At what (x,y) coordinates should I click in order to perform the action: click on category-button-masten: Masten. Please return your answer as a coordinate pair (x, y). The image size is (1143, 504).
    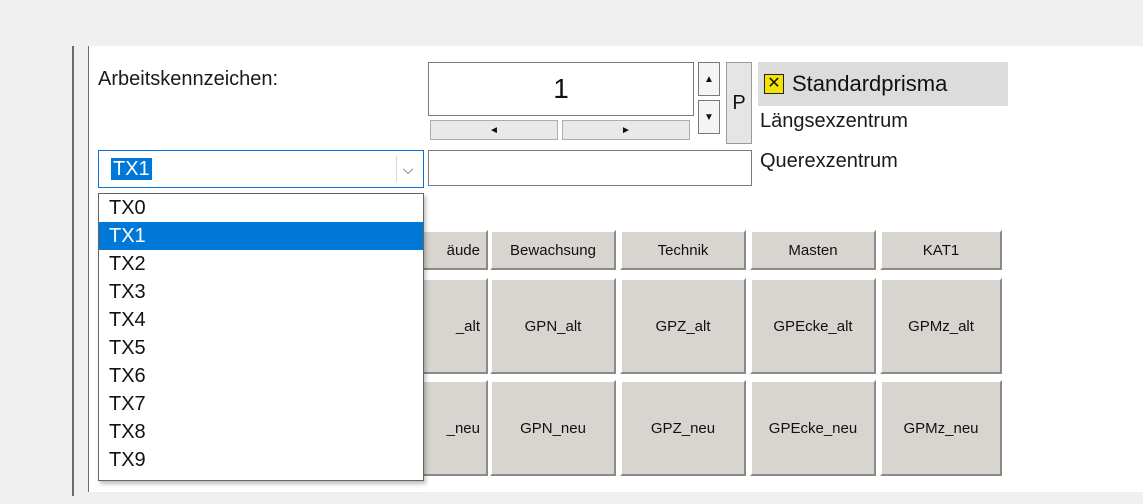
    Looking at the image, I should click on (813, 250).